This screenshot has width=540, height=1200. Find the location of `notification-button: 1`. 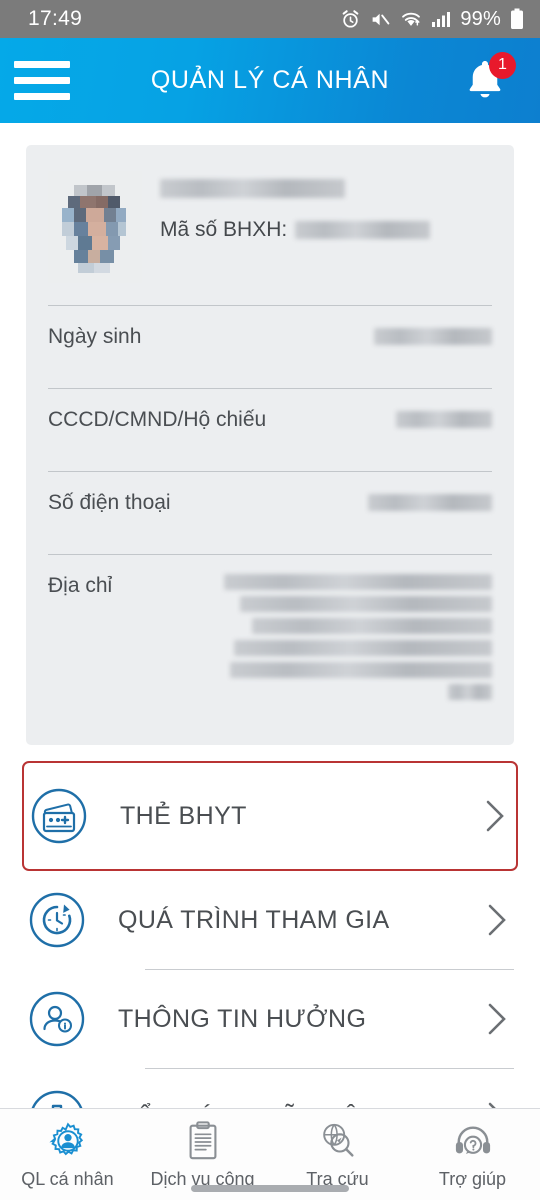

notification-button: 1 is located at coordinates (489, 78).